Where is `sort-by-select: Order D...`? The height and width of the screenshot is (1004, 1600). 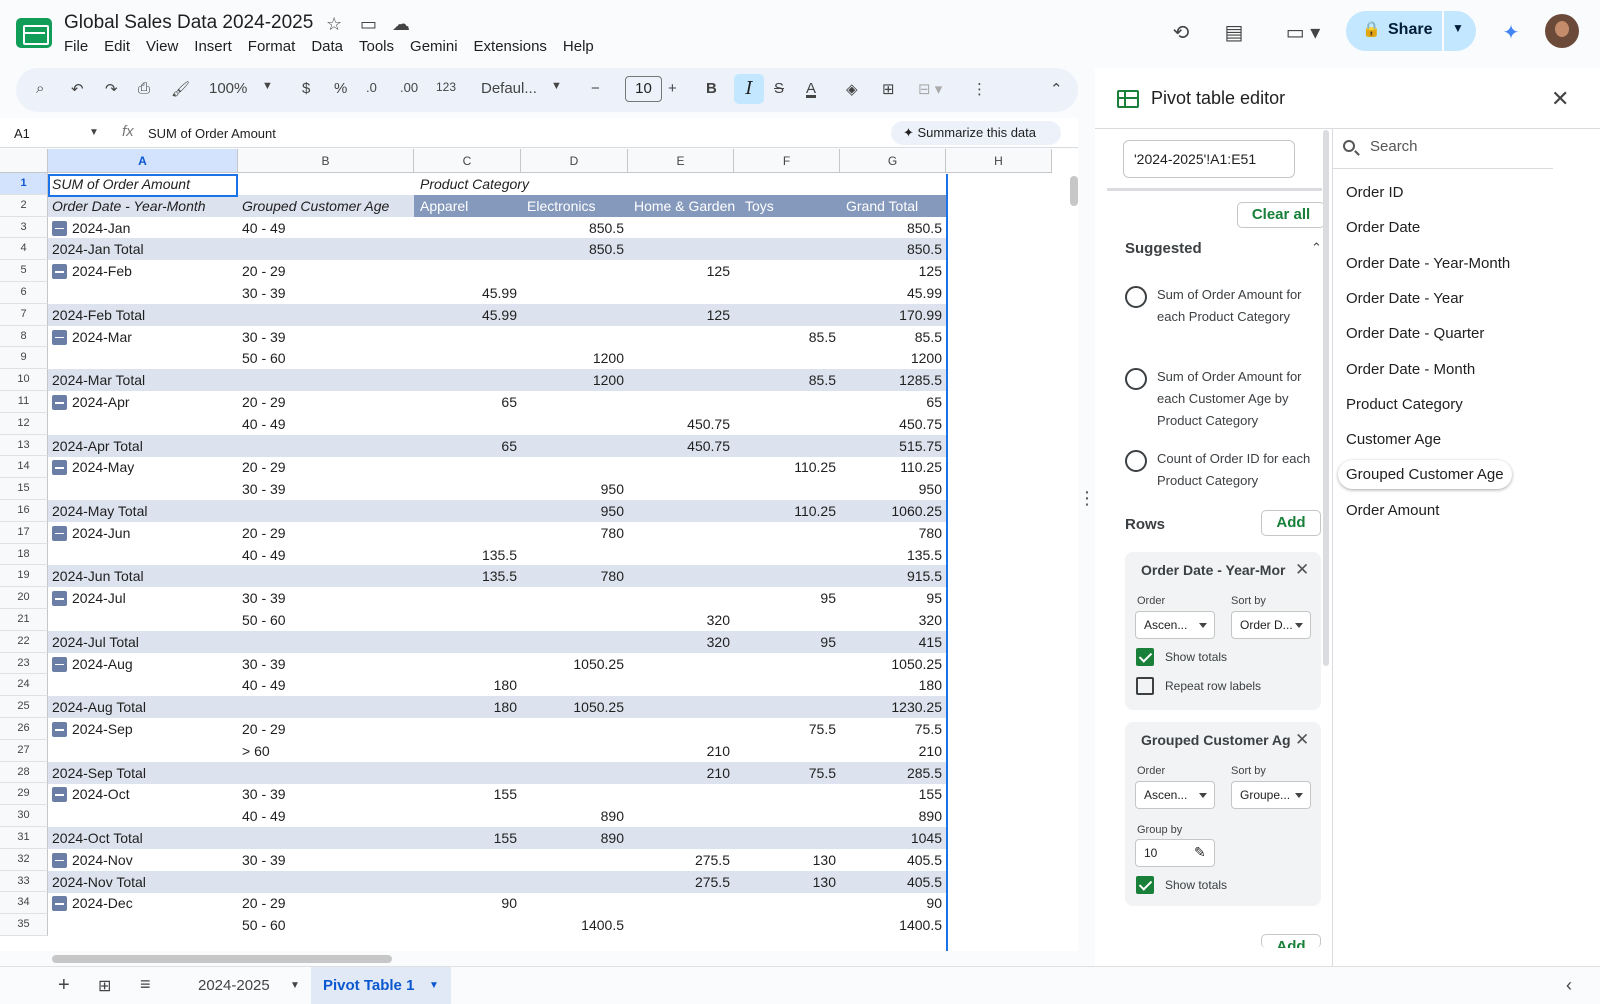
sort-by-select: Order D... is located at coordinates (1271, 625).